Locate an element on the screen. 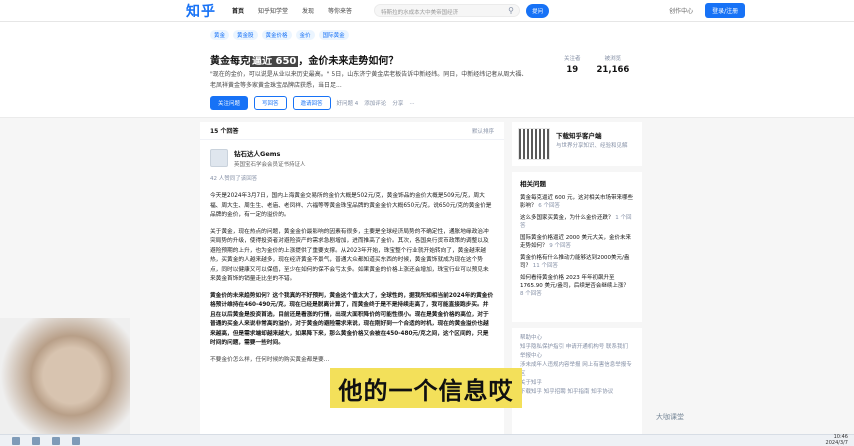 Image resolution: width=854 pixels, height=446 pixels. title-prefix: 黄金每克 is located at coordinates (230, 61).